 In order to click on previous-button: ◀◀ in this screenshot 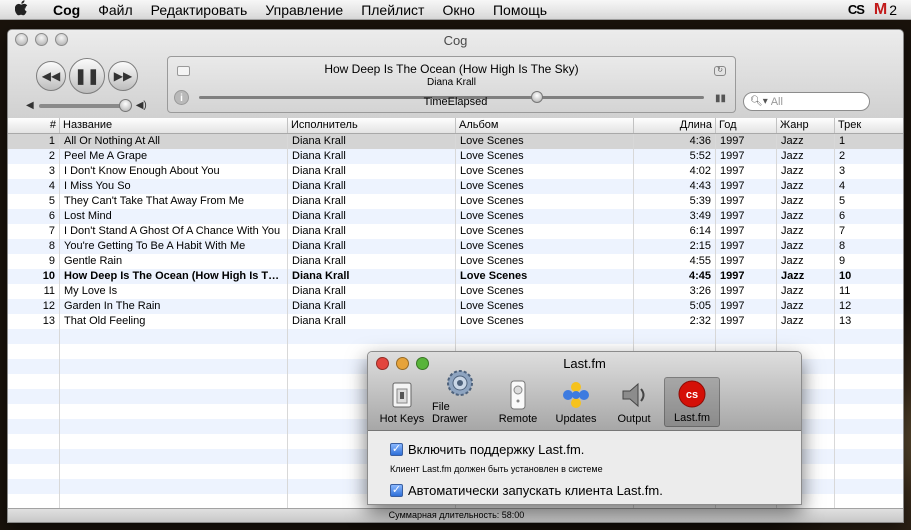, I will do `click(51, 76)`.